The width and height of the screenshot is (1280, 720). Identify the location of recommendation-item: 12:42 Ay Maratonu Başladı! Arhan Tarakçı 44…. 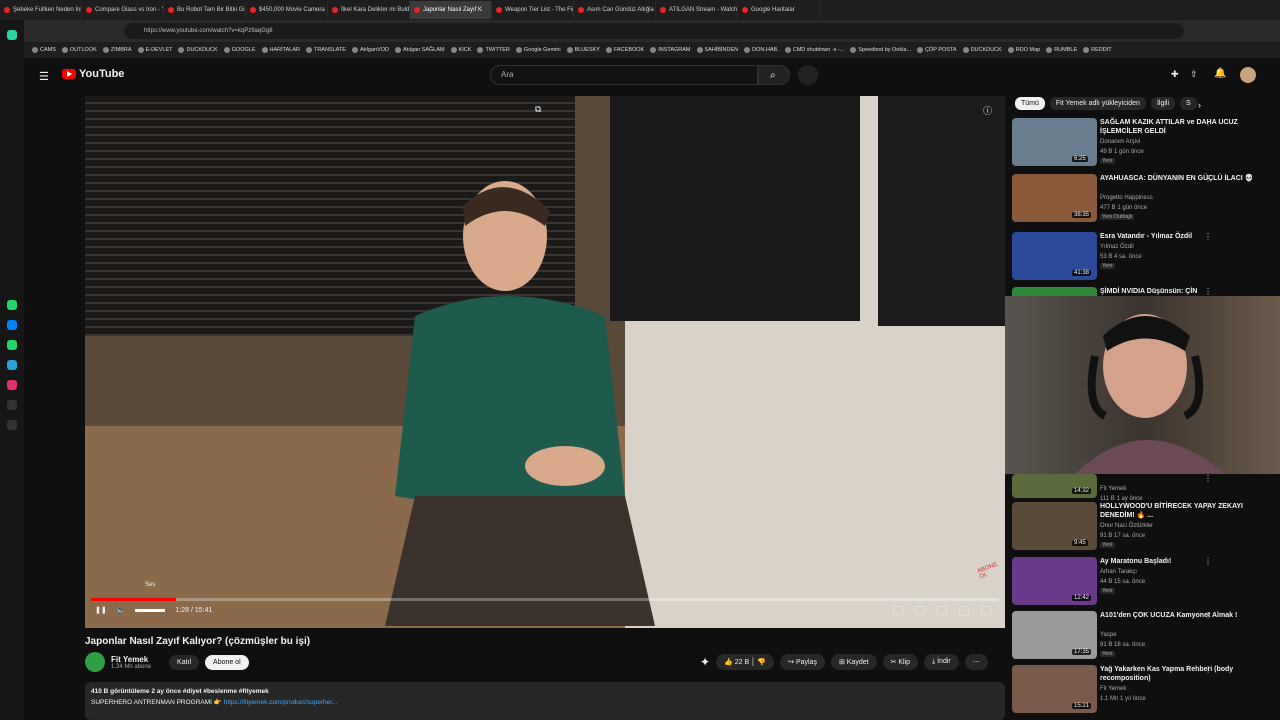
(1142, 583).